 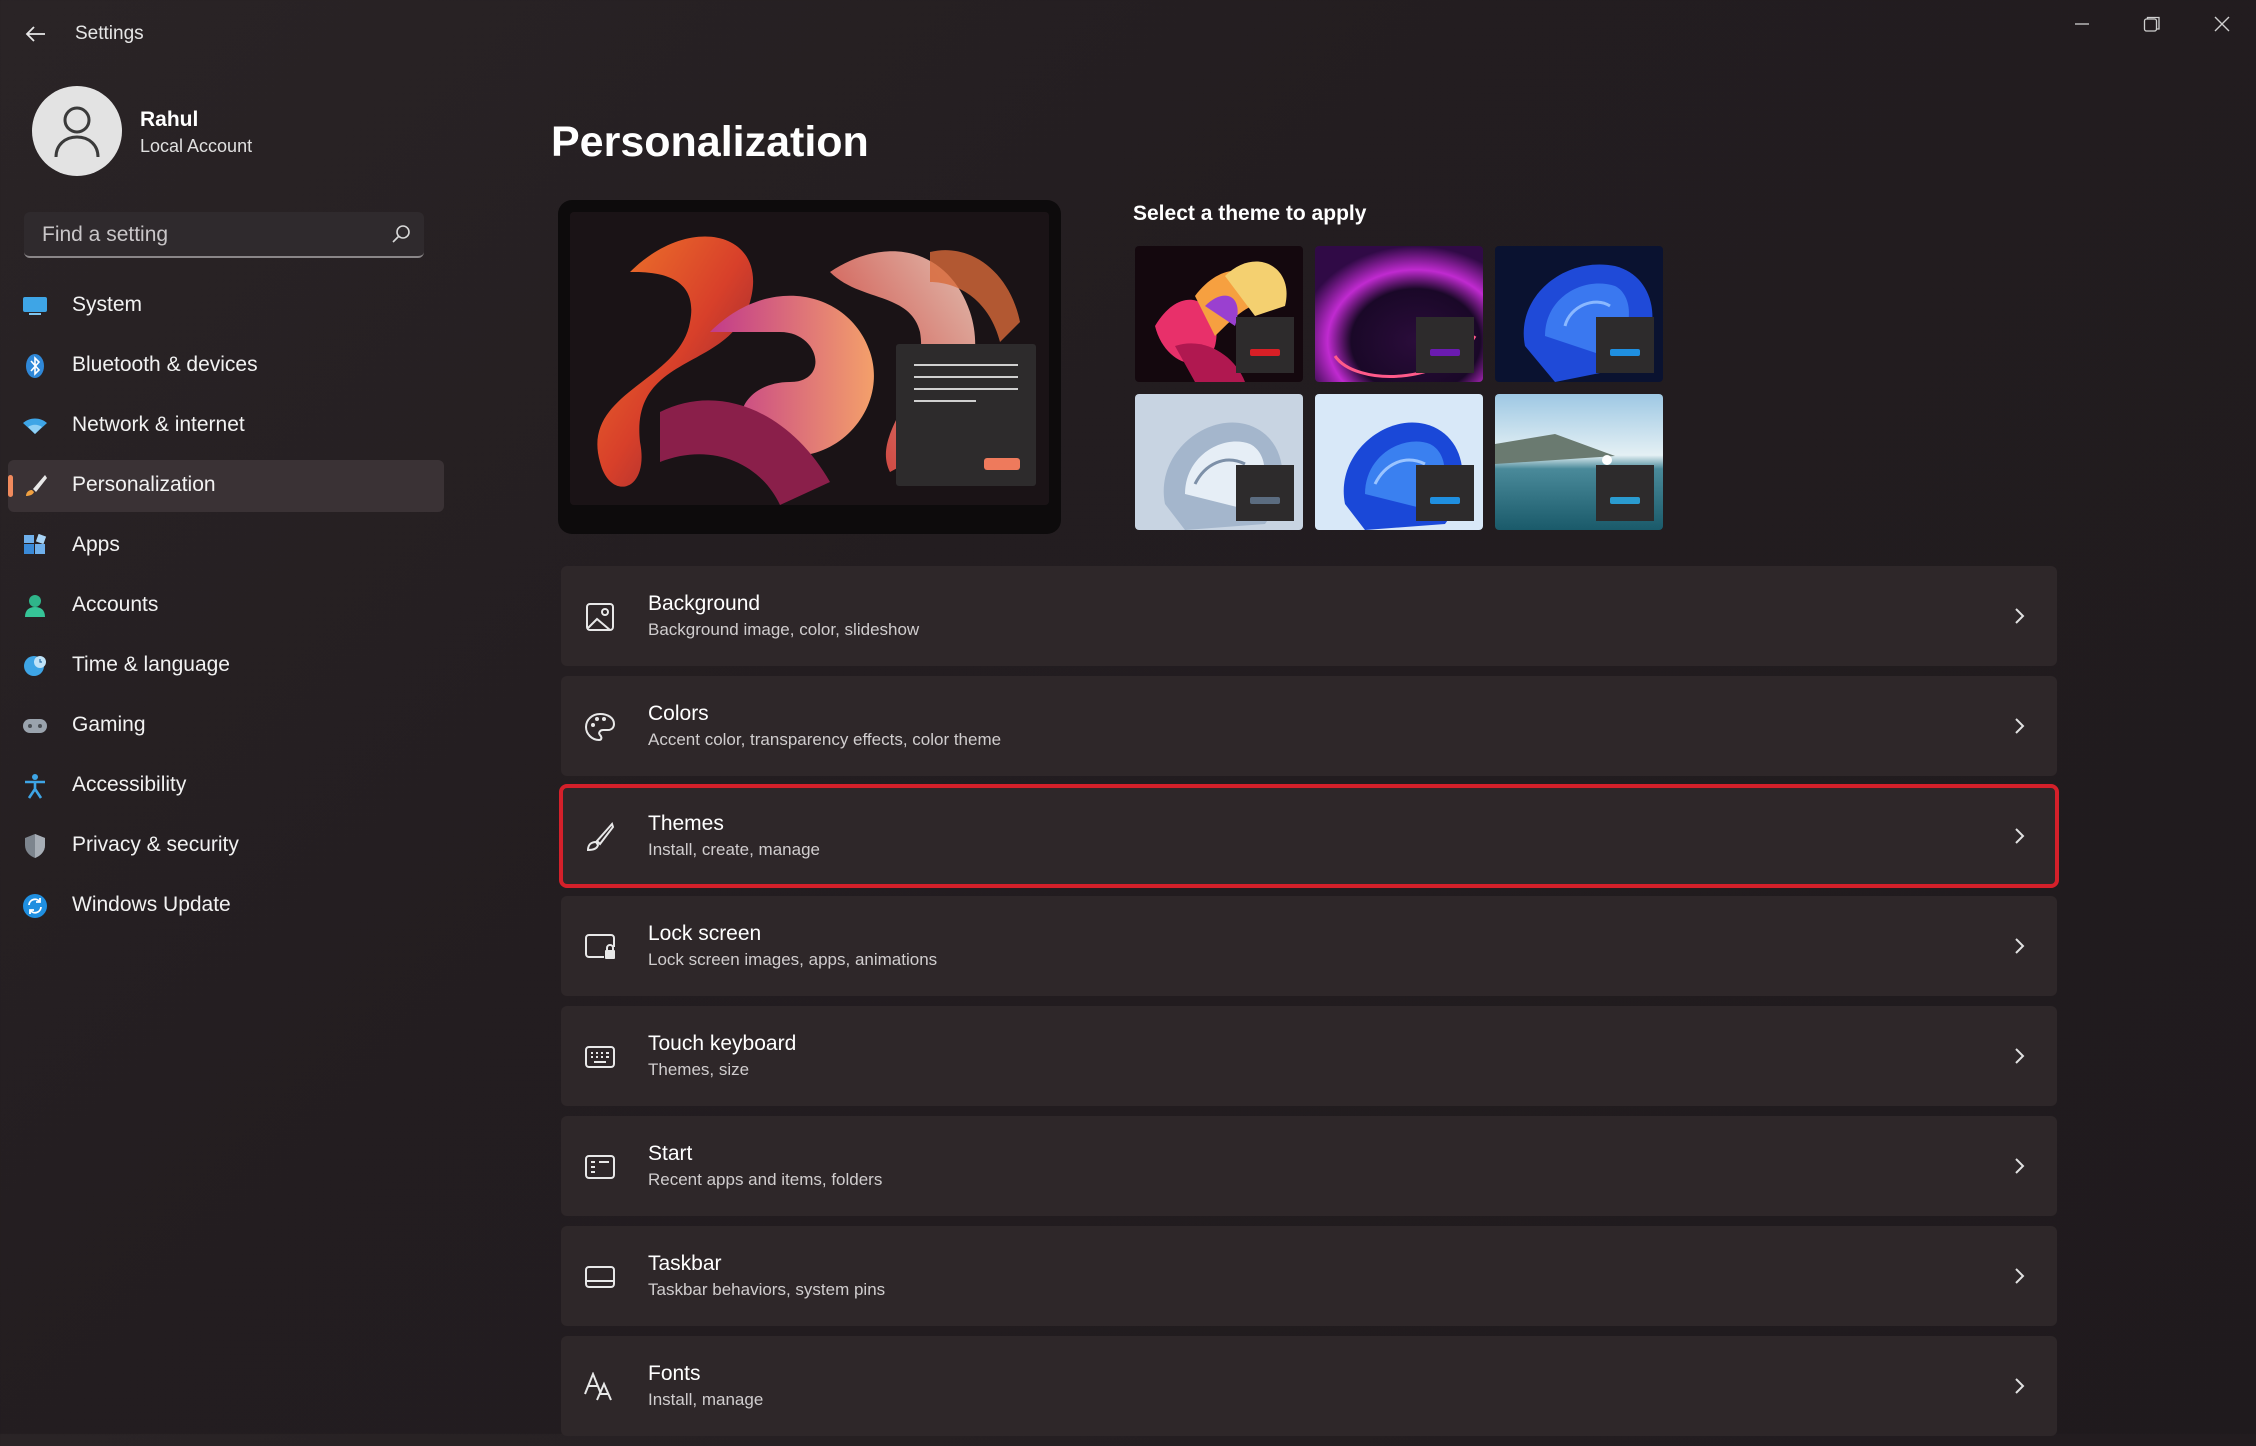 What do you see at coordinates (1219, 462) in the screenshot?
I see `theme-tile-windows-light` at bounding box center [1219, 462].